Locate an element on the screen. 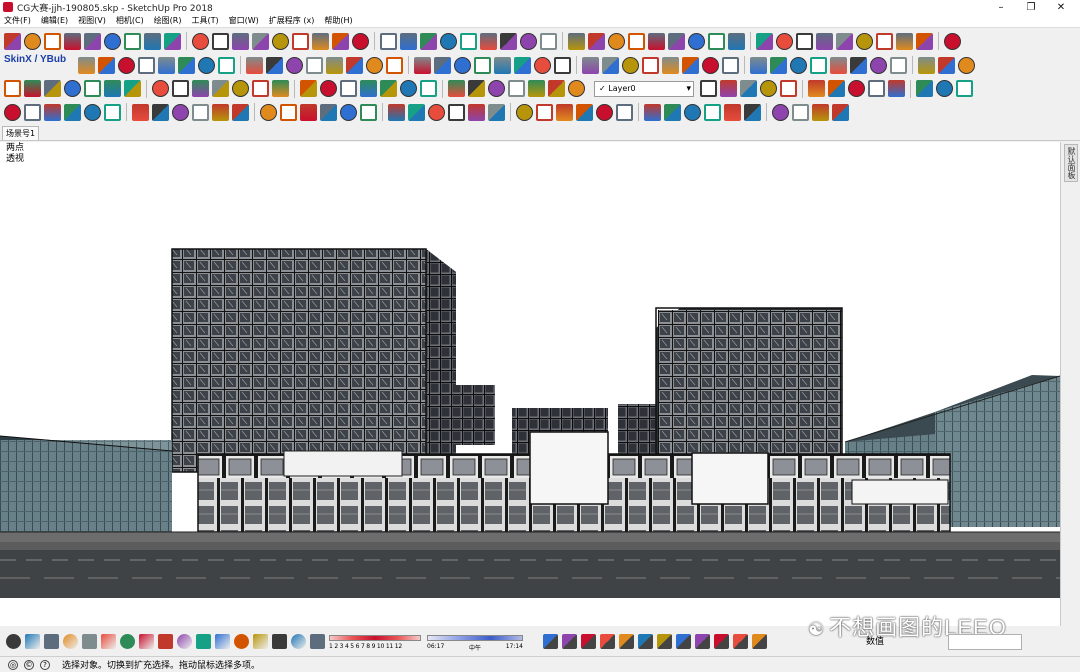 Image resolution: width=1080 pixels, height=672 pixels. layer-dropdown: ✓ Layer0 is located at coordinates (644, 88).